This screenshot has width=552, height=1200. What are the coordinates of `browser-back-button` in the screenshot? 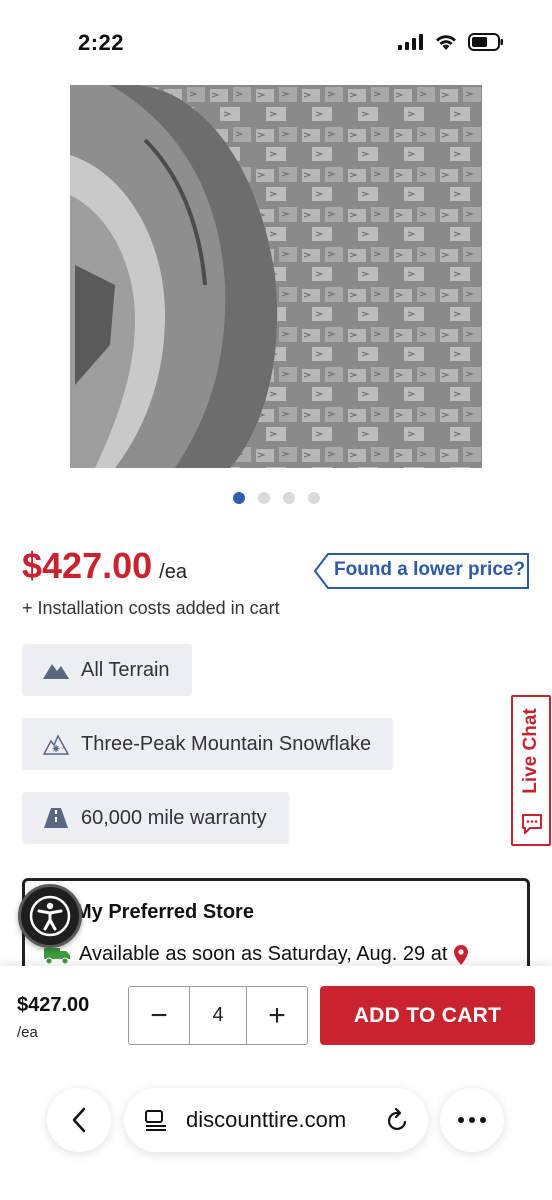 It's located at (79, 1120).